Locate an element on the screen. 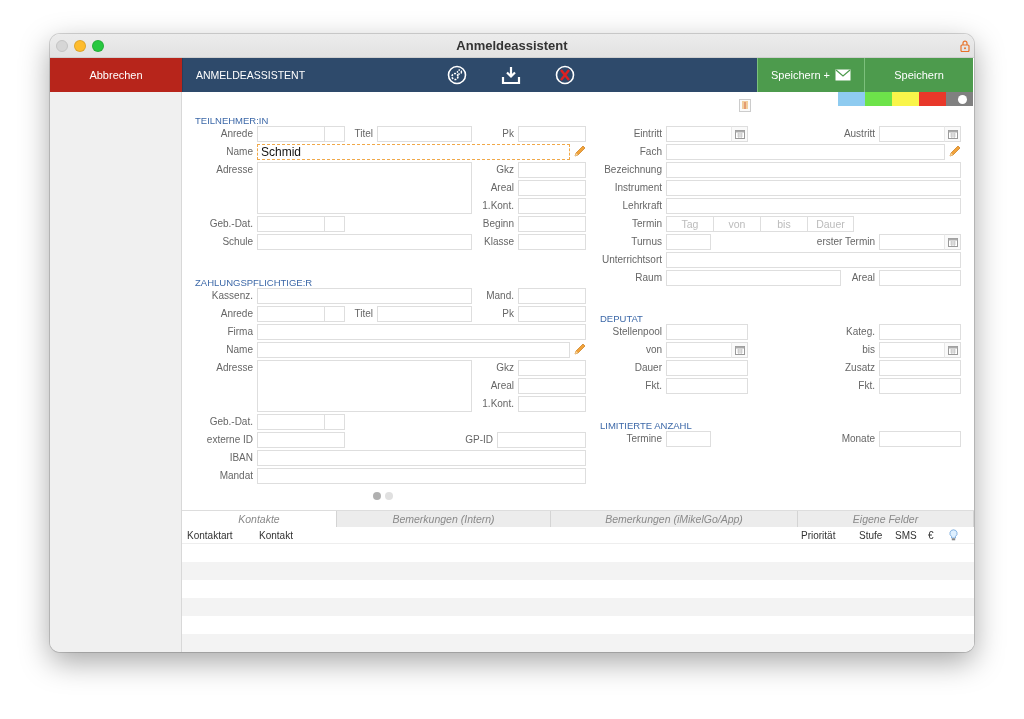  field-label: 1.Kont. is located at coordinates (498, 404).